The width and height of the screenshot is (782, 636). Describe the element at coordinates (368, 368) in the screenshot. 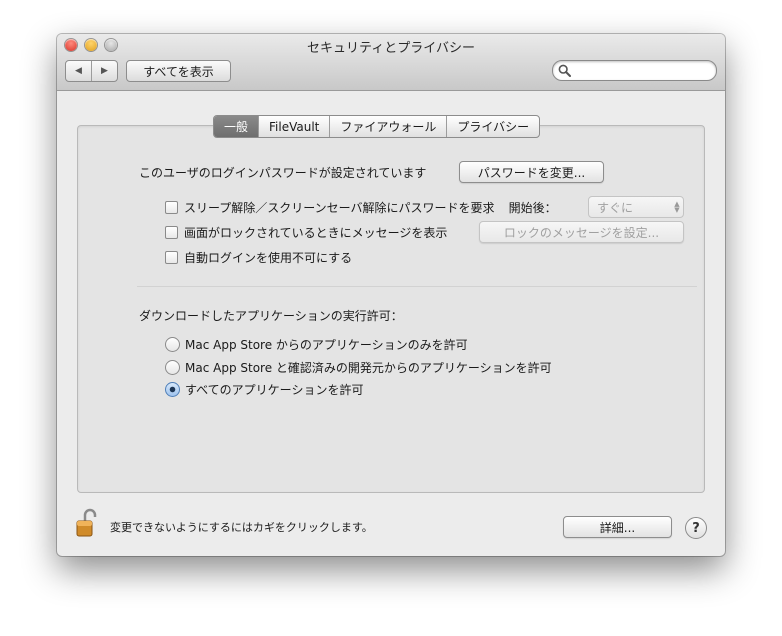

I see `radio-label: Mac App Store と確認済みの開発元からのアプリケーションを許可` at that location.